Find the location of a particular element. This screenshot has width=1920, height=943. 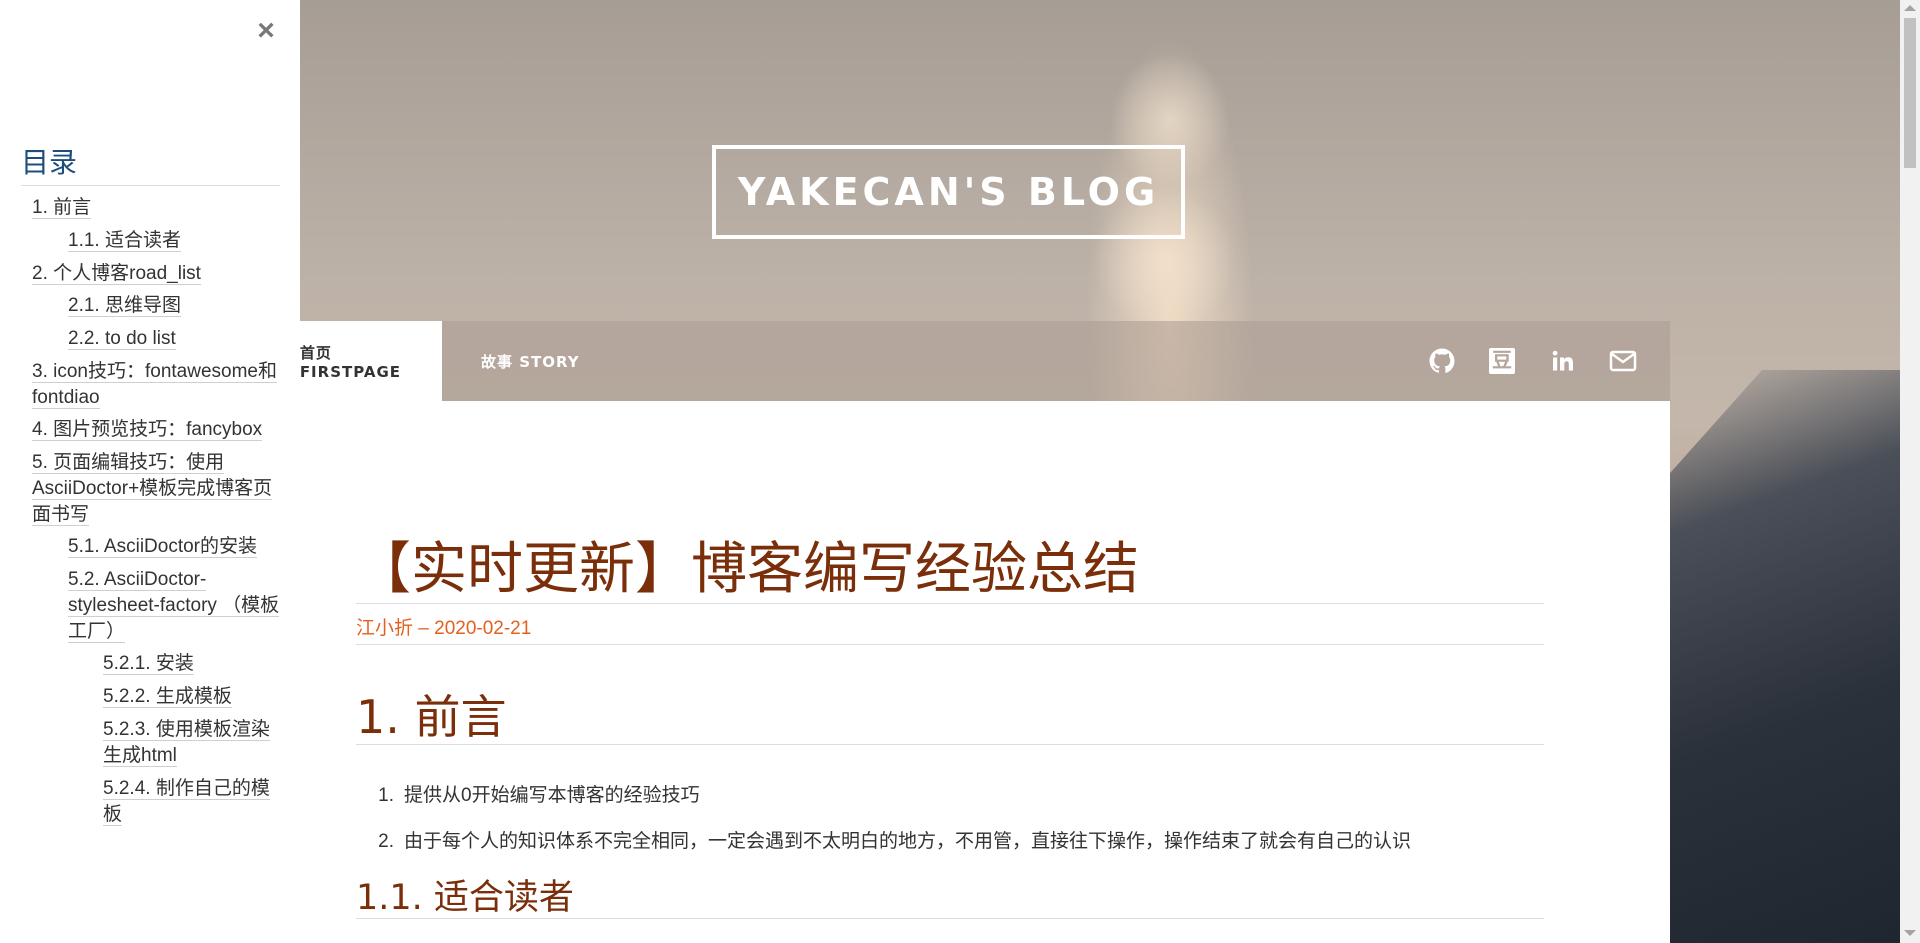

scroll-thumb is located at coordinates (1910, 93).